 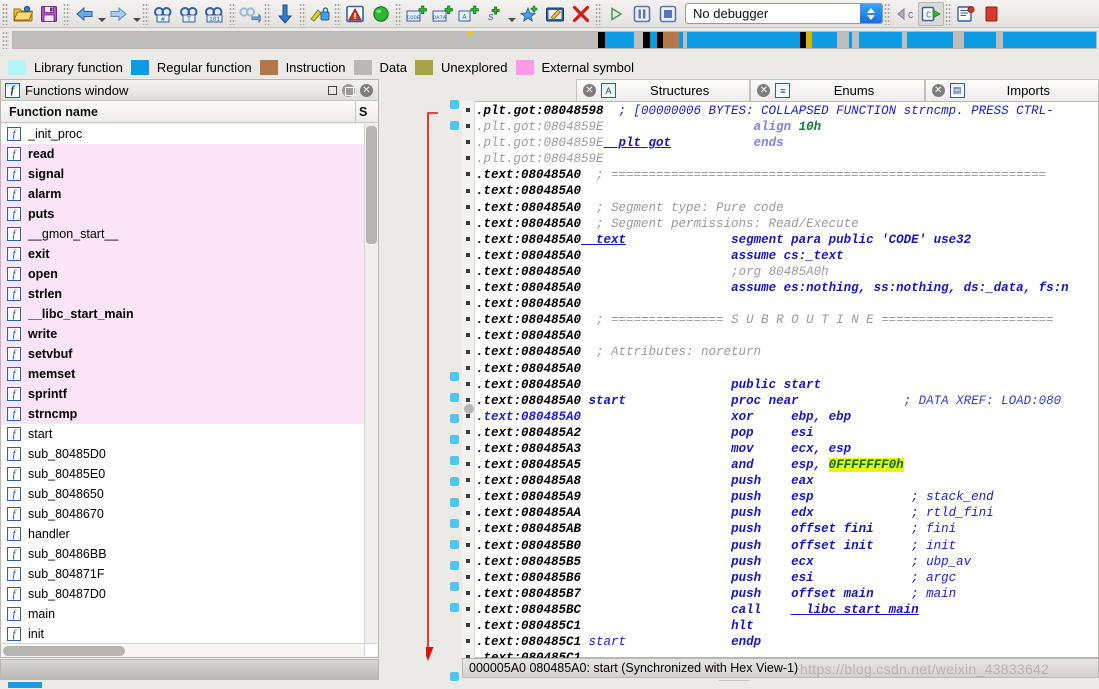 What do you see at coordinates (787, 497) in the screenshot?
I see `disassembly-line: .text:080485A9 push esp ; stack_end` at bounding box center [787, 497].